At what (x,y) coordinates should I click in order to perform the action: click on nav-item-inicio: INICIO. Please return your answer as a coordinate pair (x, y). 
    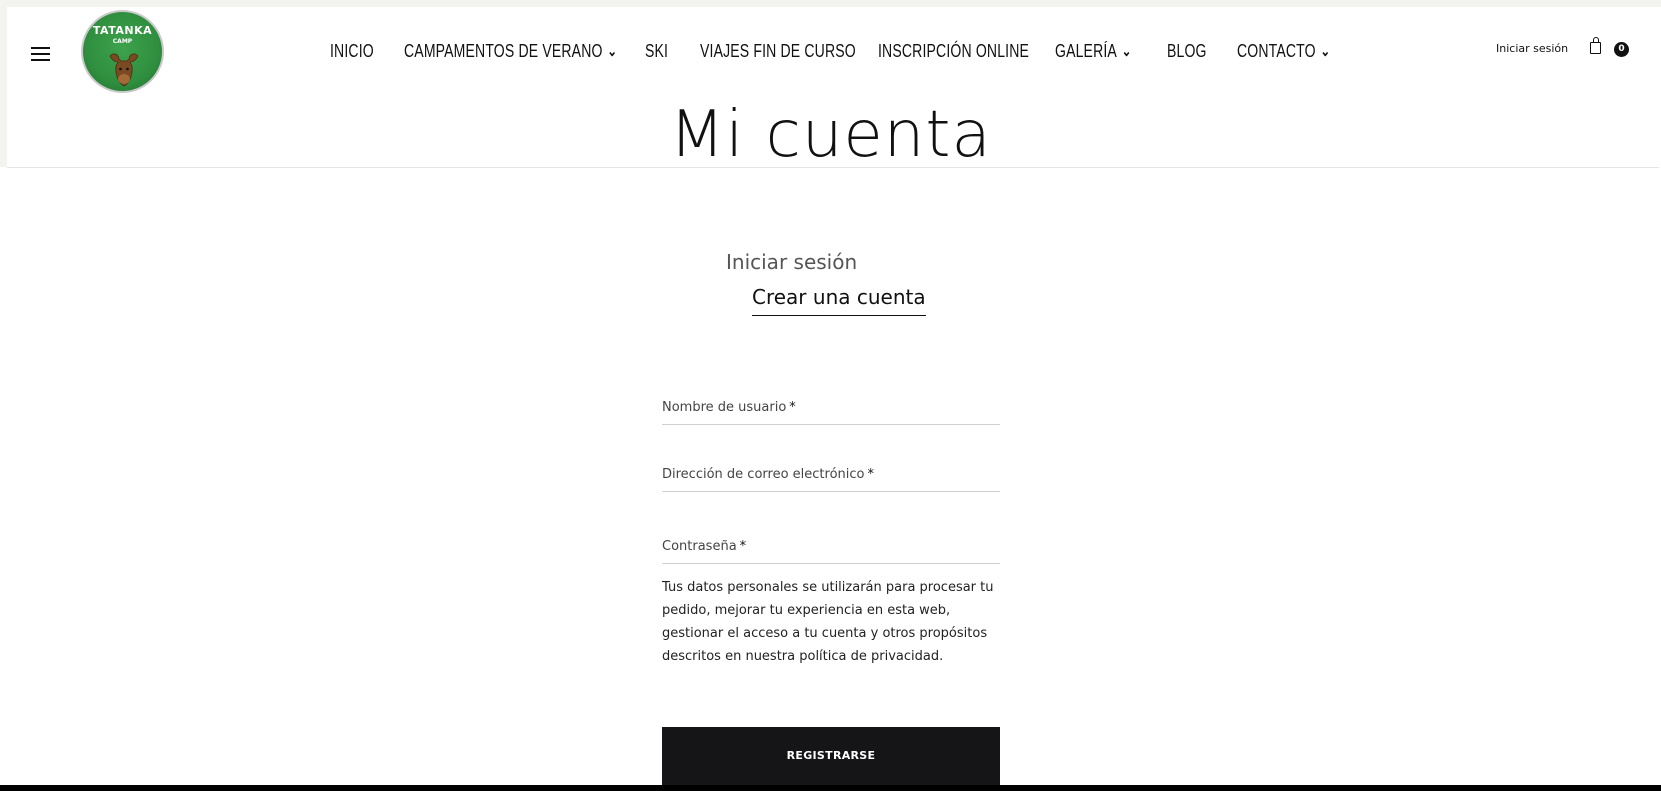
    Looking at the image, I should click on (352, 51).